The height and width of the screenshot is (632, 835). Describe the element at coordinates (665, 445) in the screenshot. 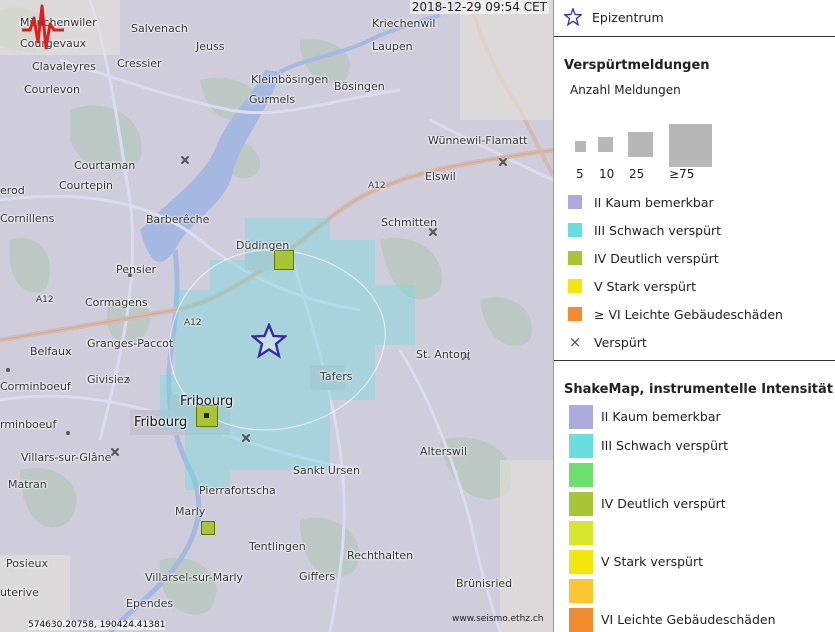

I see `legend-shakemap-label: III Schwach verspürt` at that location.